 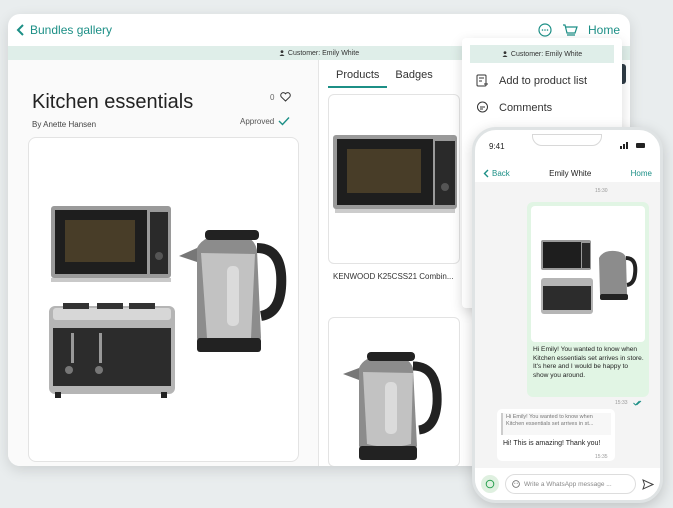 I want to click on kettle-image, so click(x=392, y=406).